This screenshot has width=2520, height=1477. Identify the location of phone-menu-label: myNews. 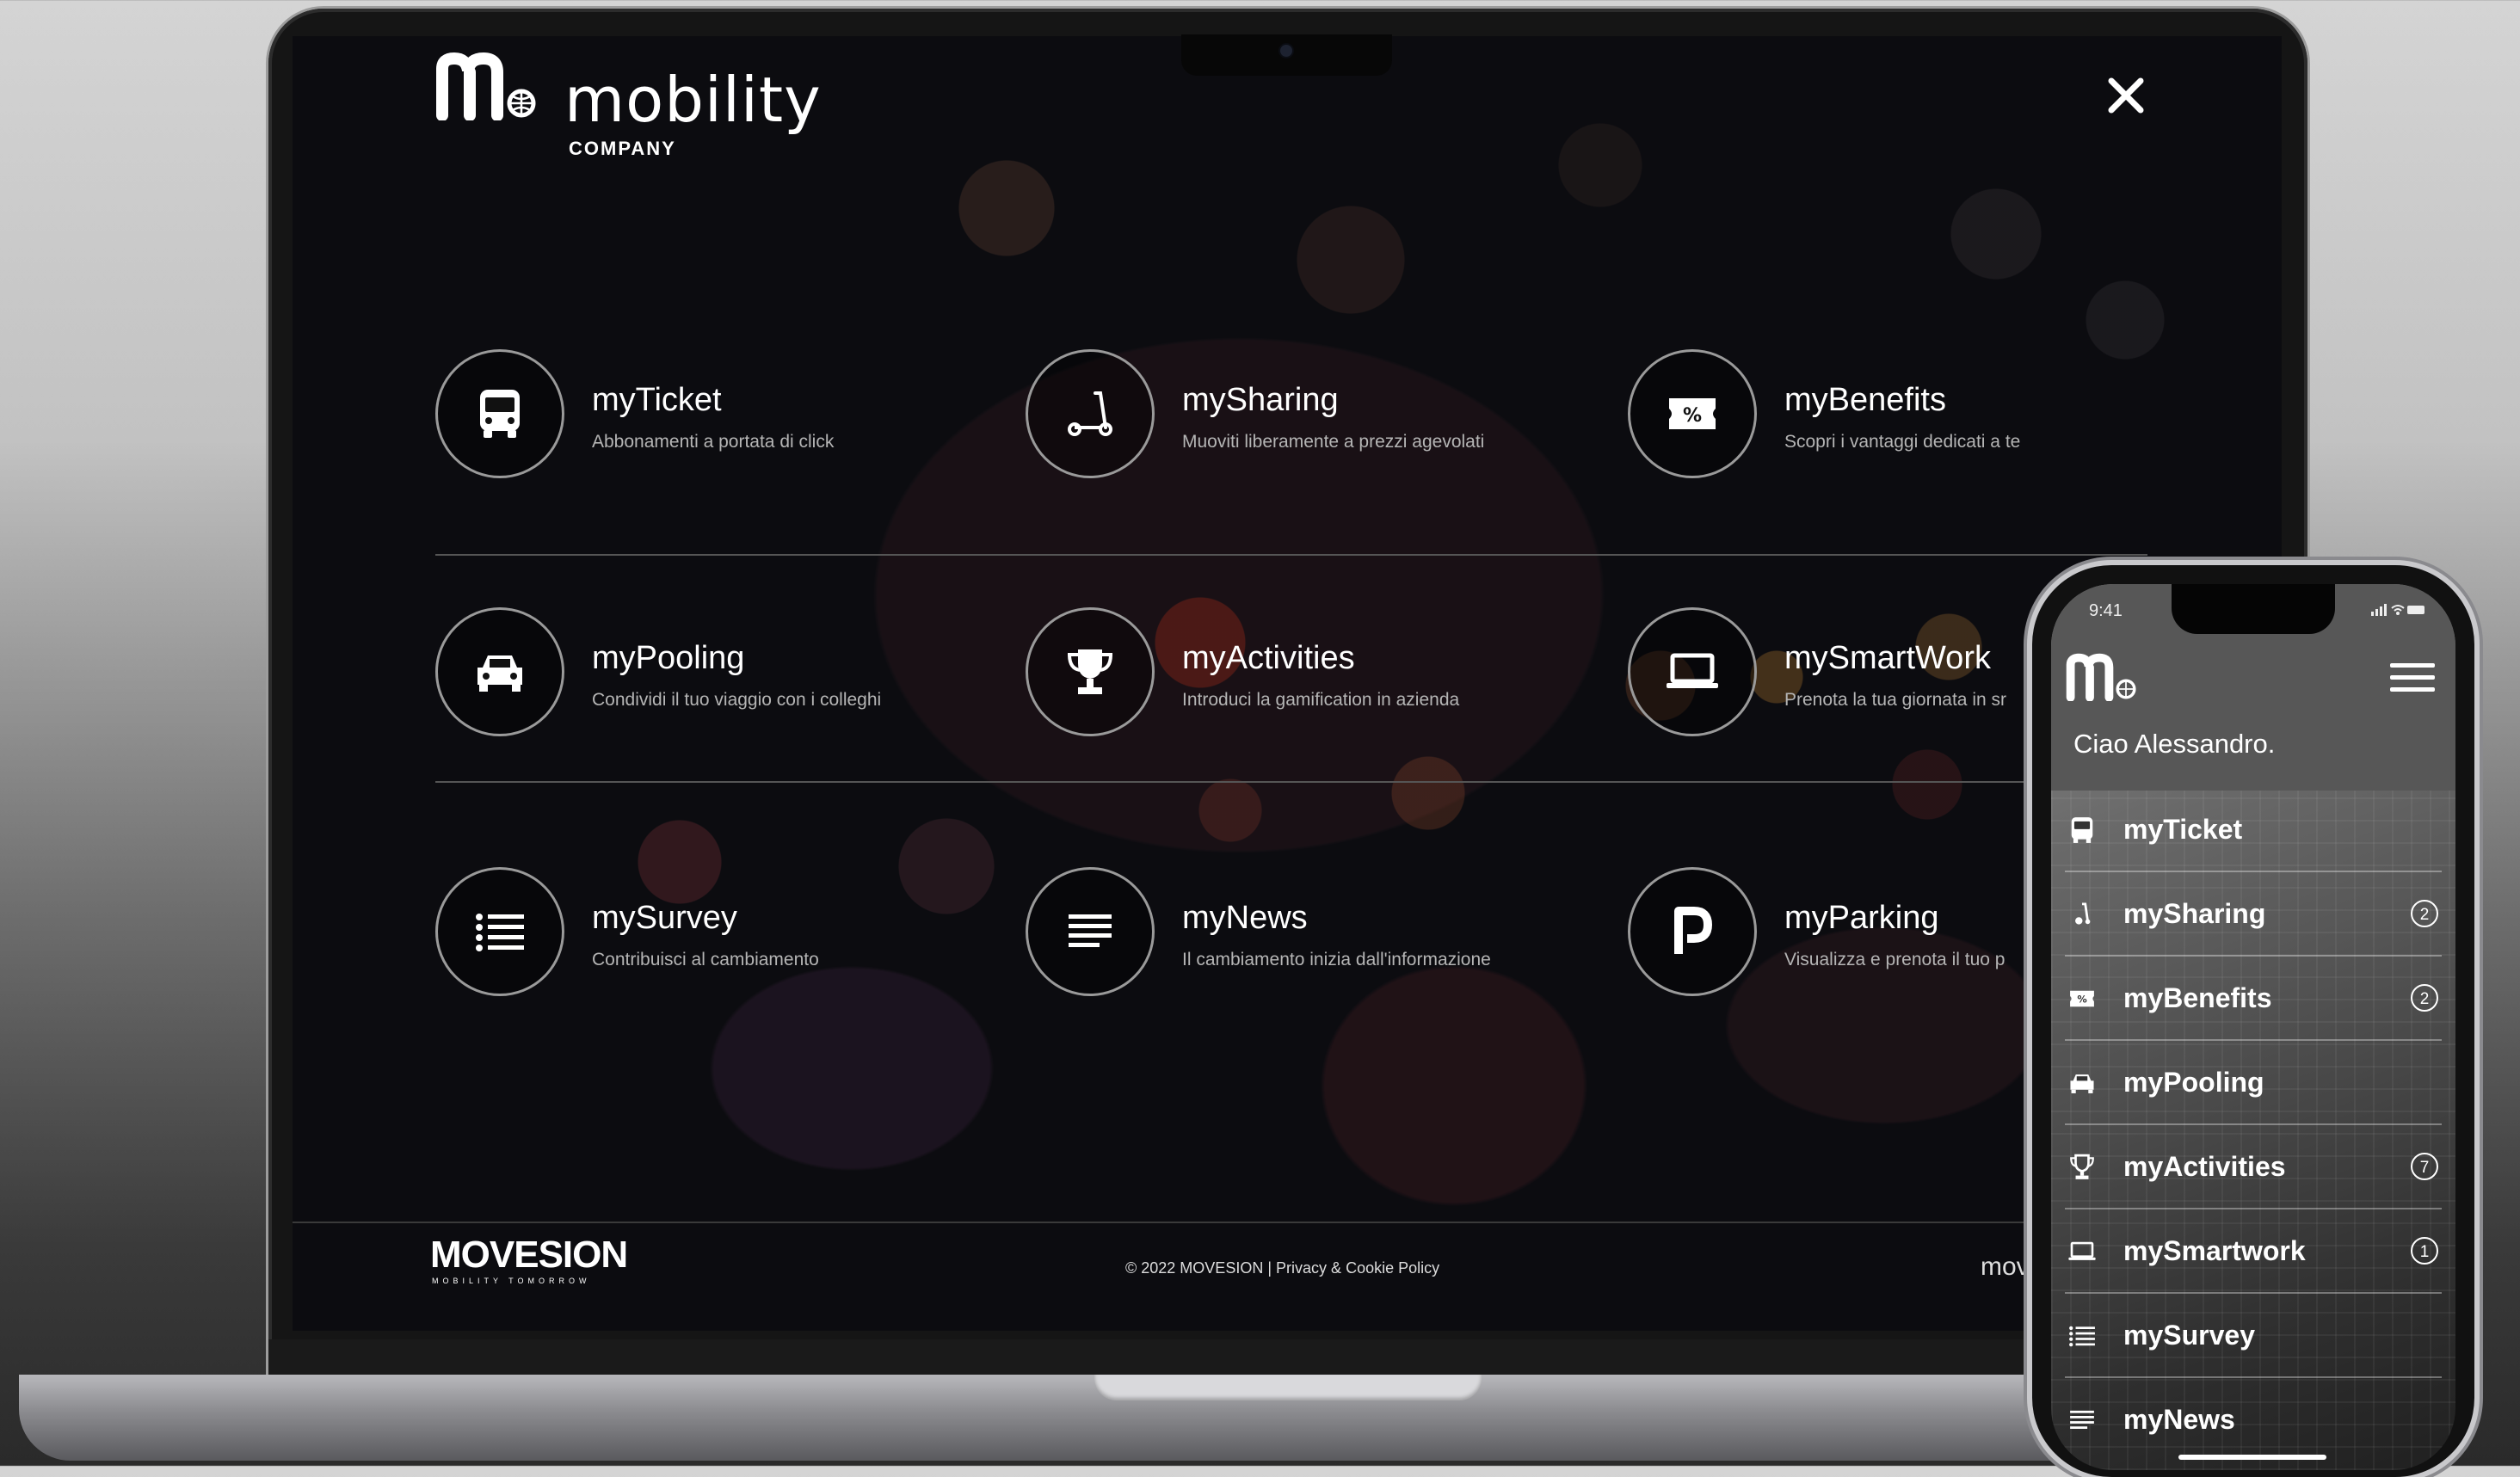
(2179, 1419).